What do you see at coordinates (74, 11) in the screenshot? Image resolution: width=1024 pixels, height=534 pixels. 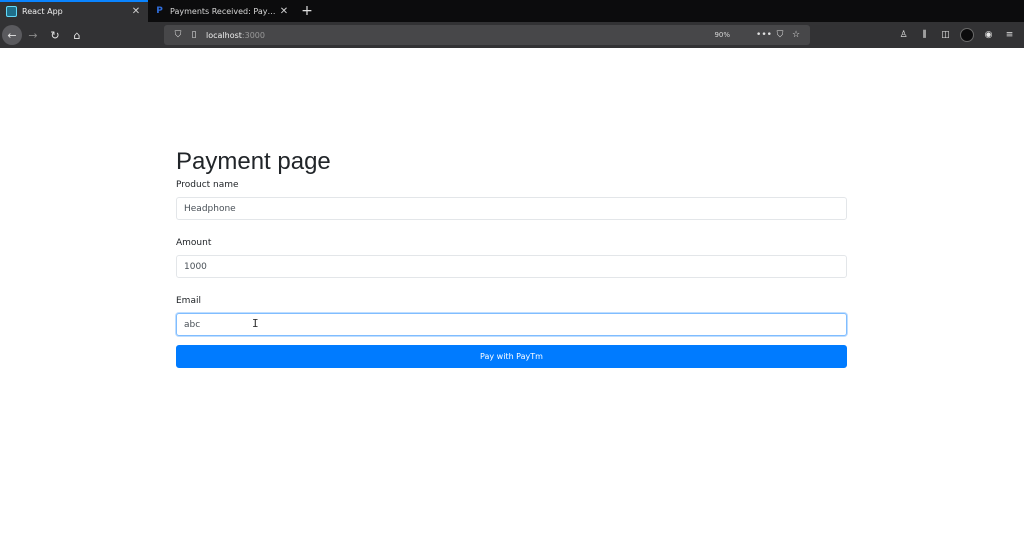 I see `tab-react-app: React App ✕` at bounding box center [74, 11].